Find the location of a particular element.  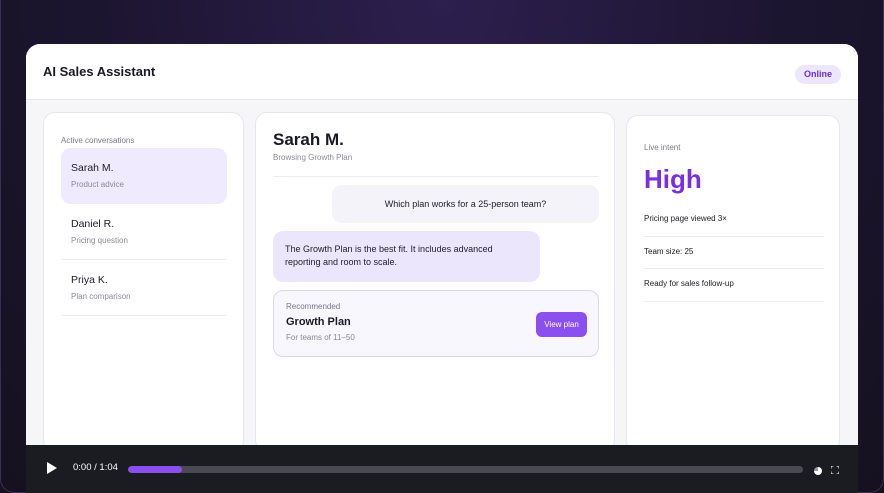

intent-signal: Pricing page viewed 3× is located at coordinates (734, 220).